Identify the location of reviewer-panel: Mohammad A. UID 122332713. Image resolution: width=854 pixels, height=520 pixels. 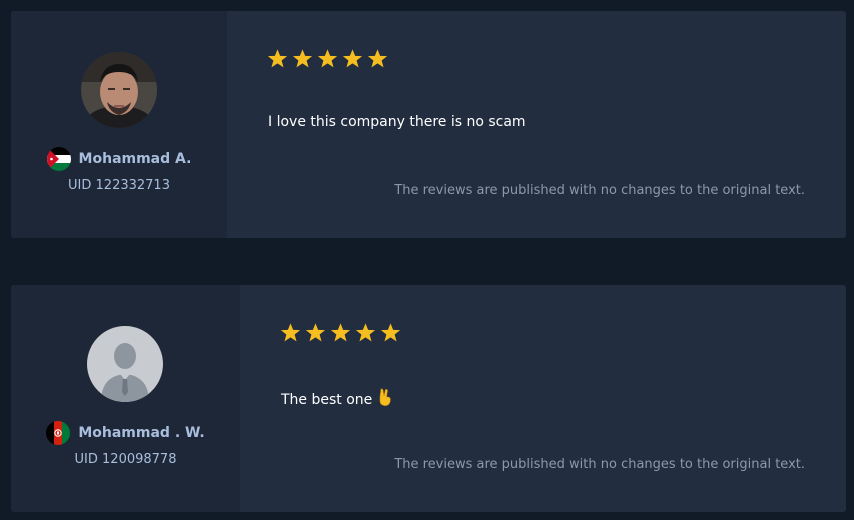
(119, 124).